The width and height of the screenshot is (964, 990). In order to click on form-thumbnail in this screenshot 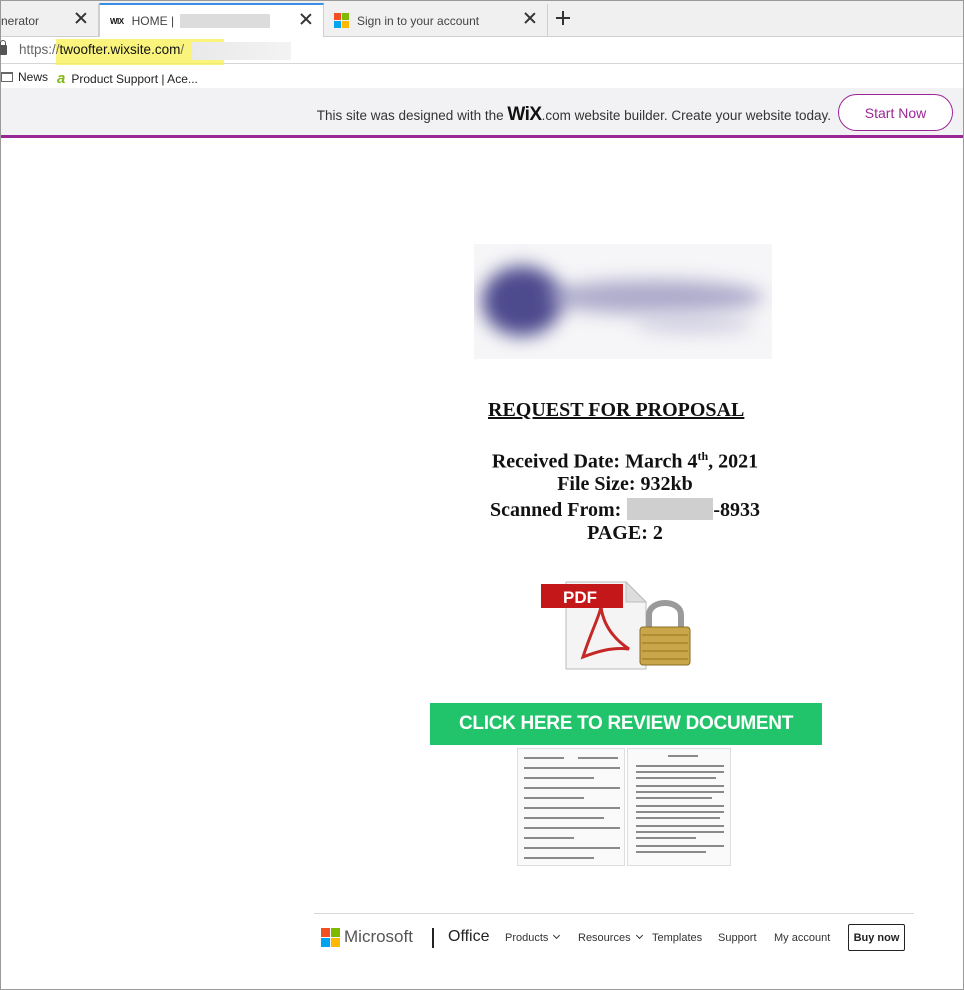, I will do `click(571, 807)`.